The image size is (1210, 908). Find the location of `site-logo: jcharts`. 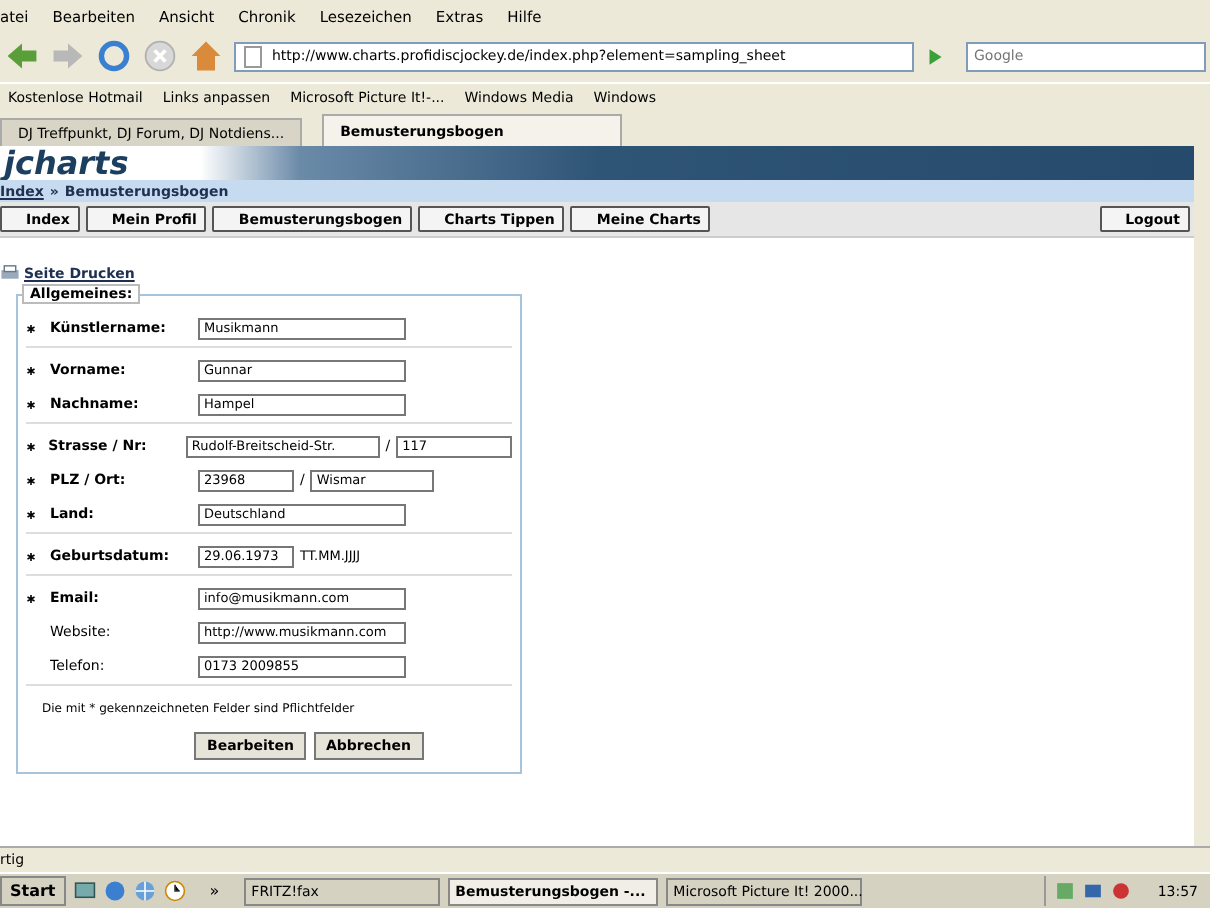

site-logo: jcharts is located at coordinates (64, 163).